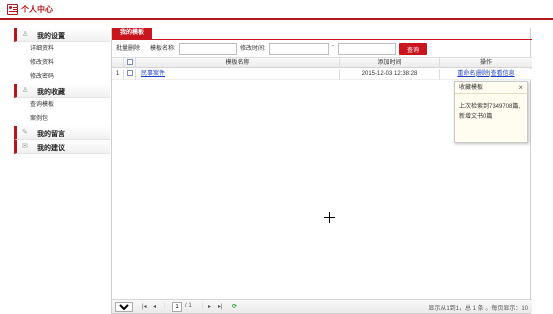 Image resolution: width=553 pixels, height=314 pixels. What do you see at coordinates (62, 49) in the screenshot?
I see `sidebar-item-details: 详细资料` at bounding box center [62, 49].